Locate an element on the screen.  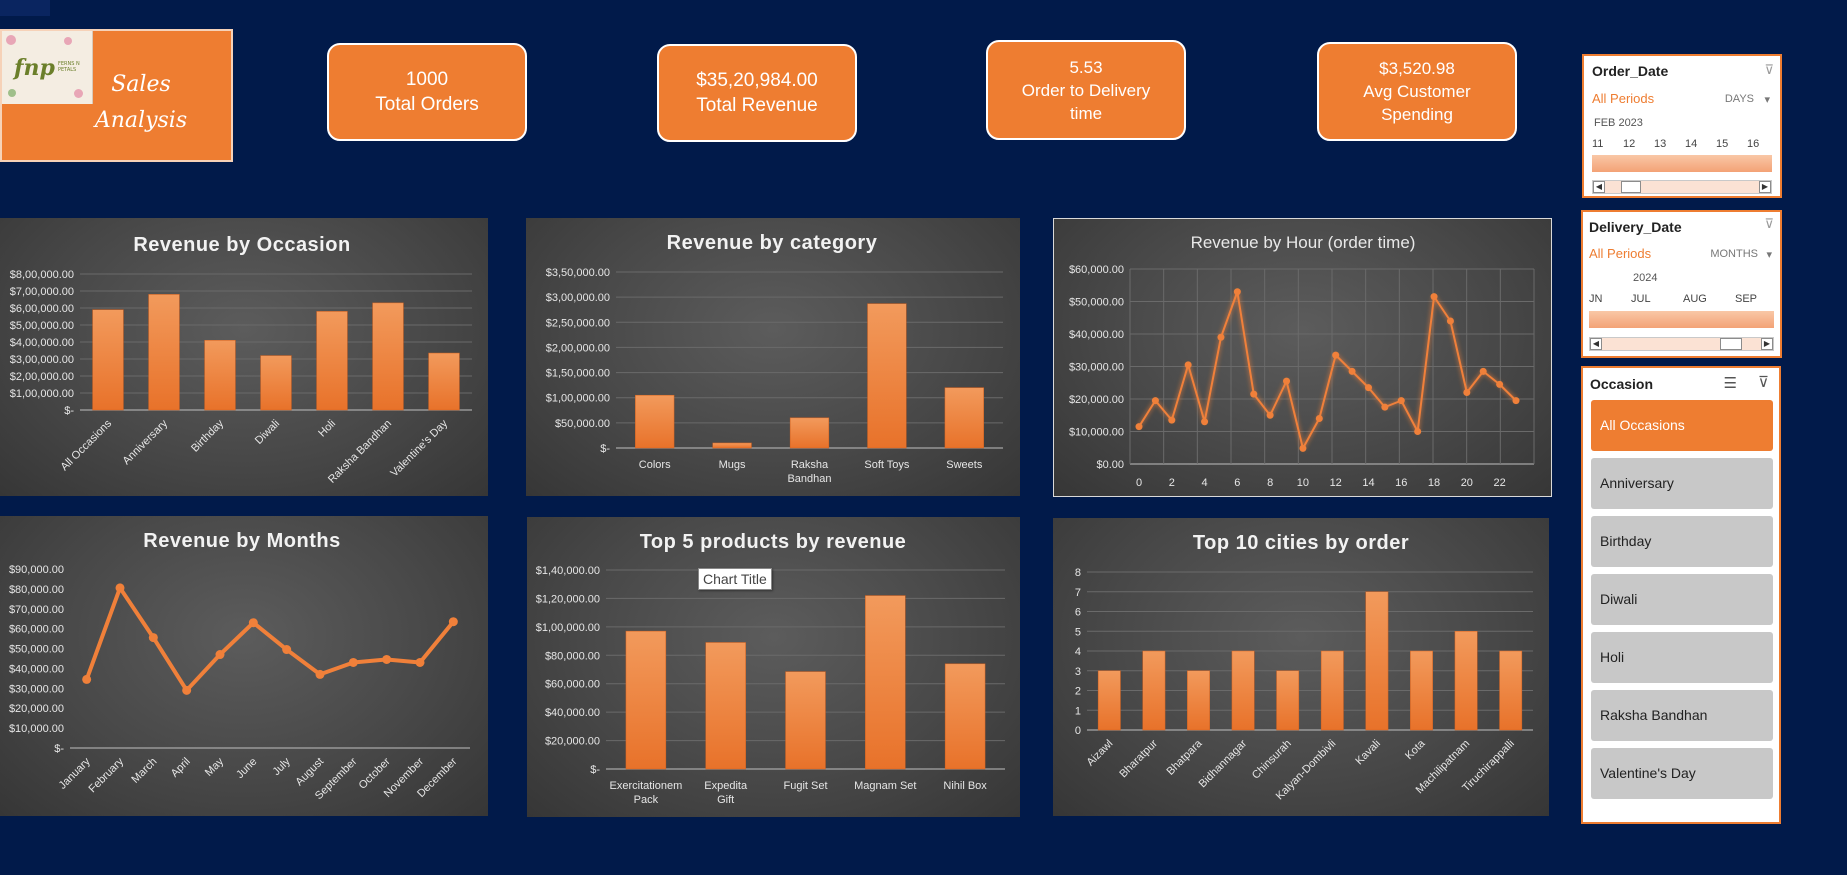
slicer-item-birthday: Birthday is located at coordinates (1682, 541).